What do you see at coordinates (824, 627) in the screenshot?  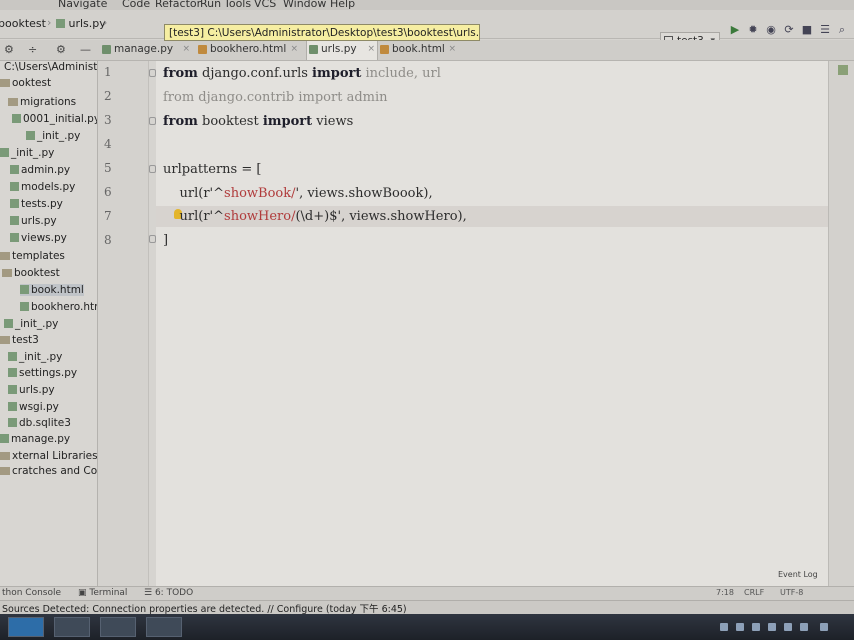 I see `clock-icon` at bounding box center [824, 627].